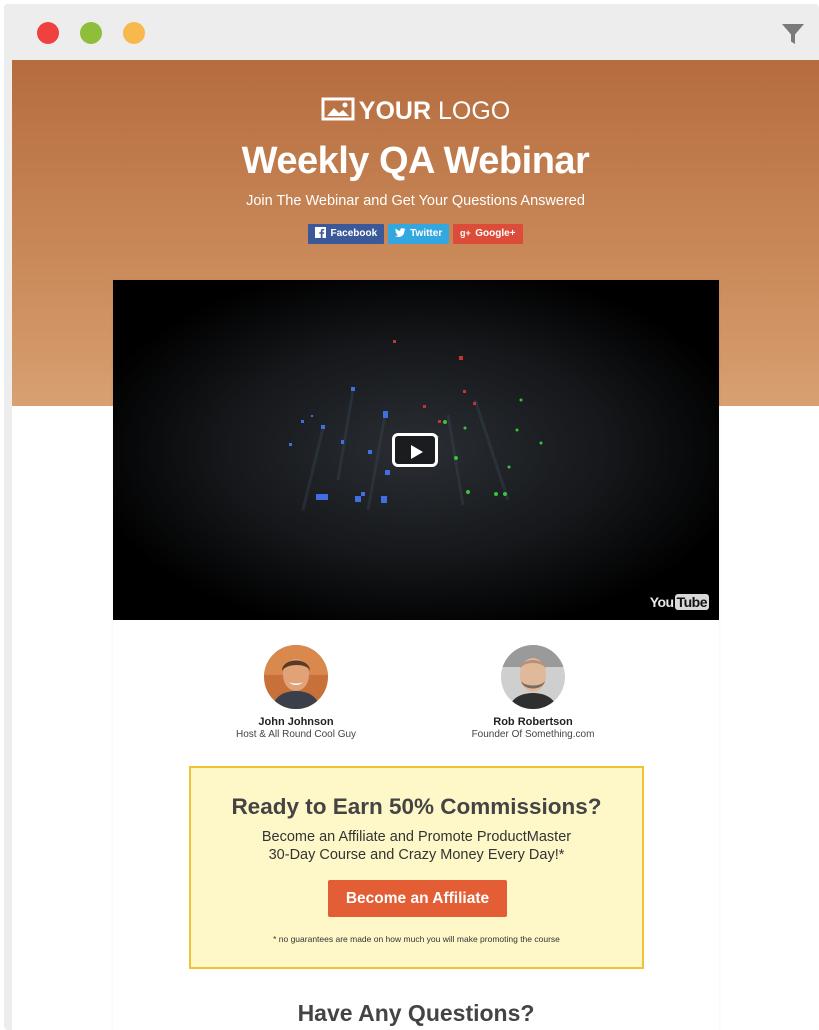 This screenshot has width=819, height=1030. I want to click on host-name: Rob Robertson, so click(533, 722).